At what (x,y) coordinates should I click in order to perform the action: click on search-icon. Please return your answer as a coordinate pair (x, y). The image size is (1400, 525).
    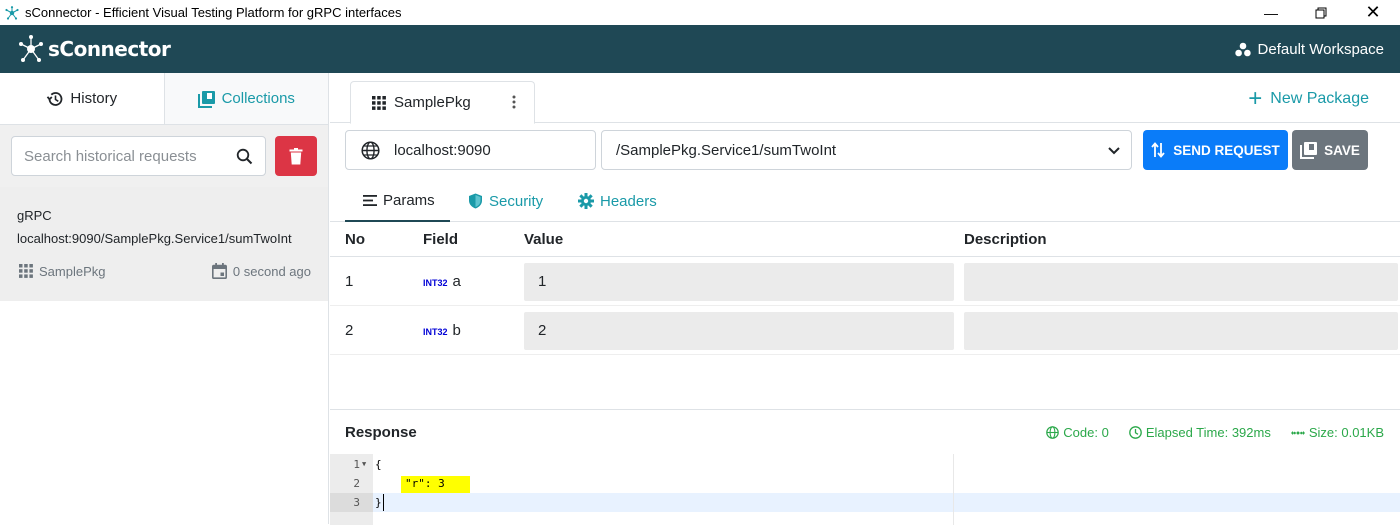
    Looking at the image, I should click on (244, 156).